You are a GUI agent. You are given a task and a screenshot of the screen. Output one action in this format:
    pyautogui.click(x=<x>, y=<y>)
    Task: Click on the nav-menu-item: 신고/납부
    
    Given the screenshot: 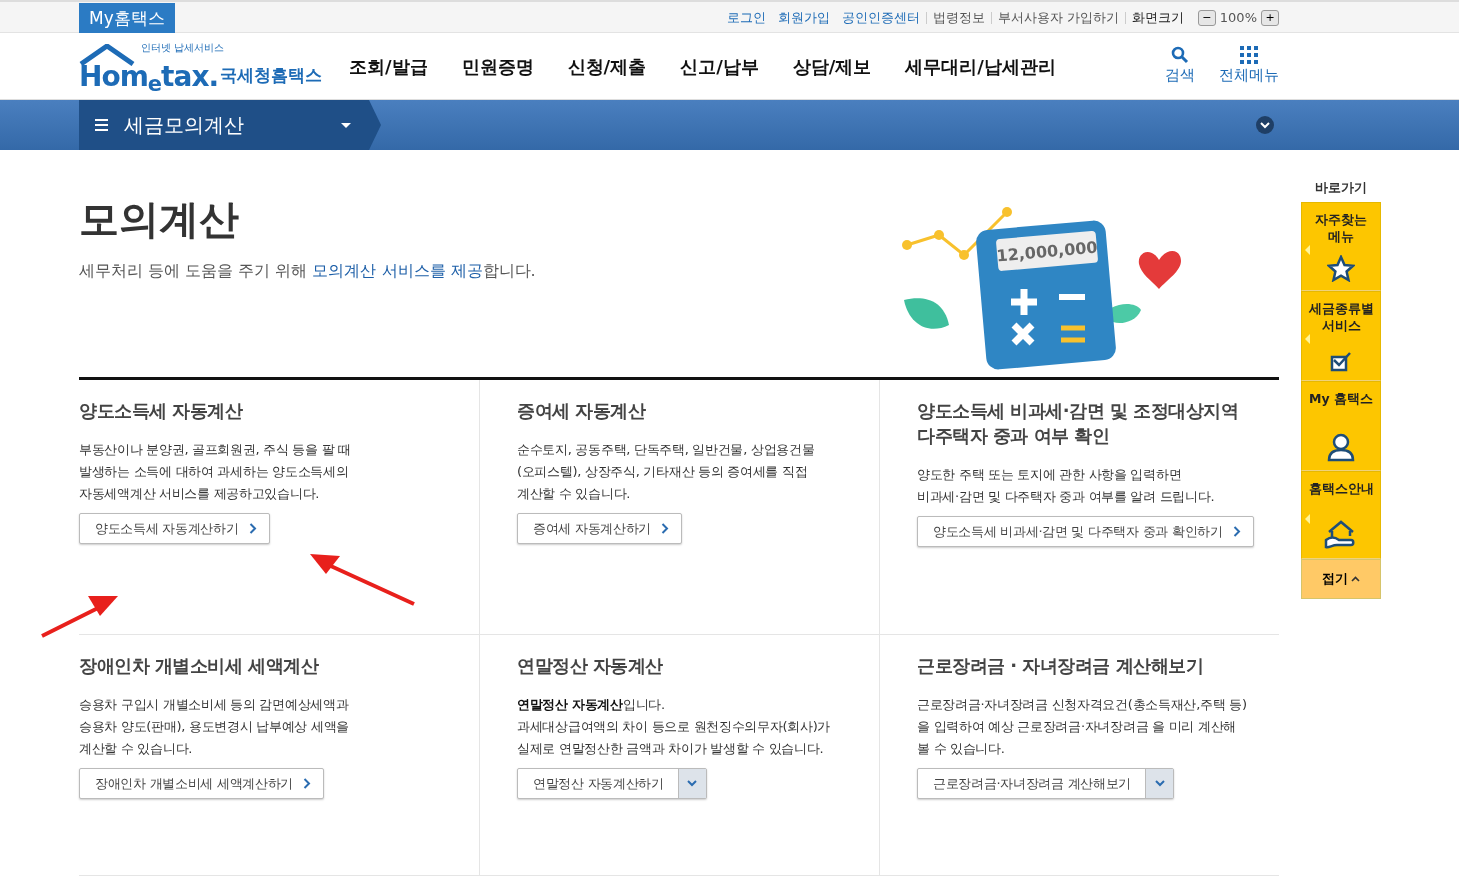 What is the action you would take?
    pyautogui.click(x=719, y=66)
    